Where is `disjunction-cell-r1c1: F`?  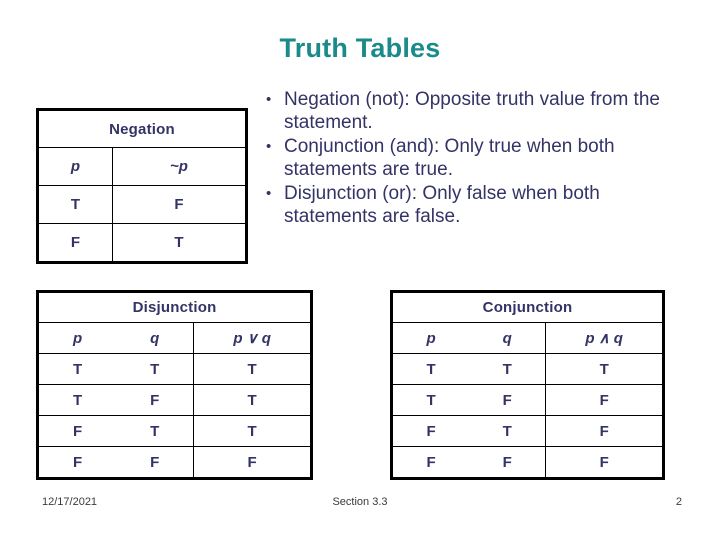 disjunction-cell-r1c1: F is located at coordinates (155, 400).